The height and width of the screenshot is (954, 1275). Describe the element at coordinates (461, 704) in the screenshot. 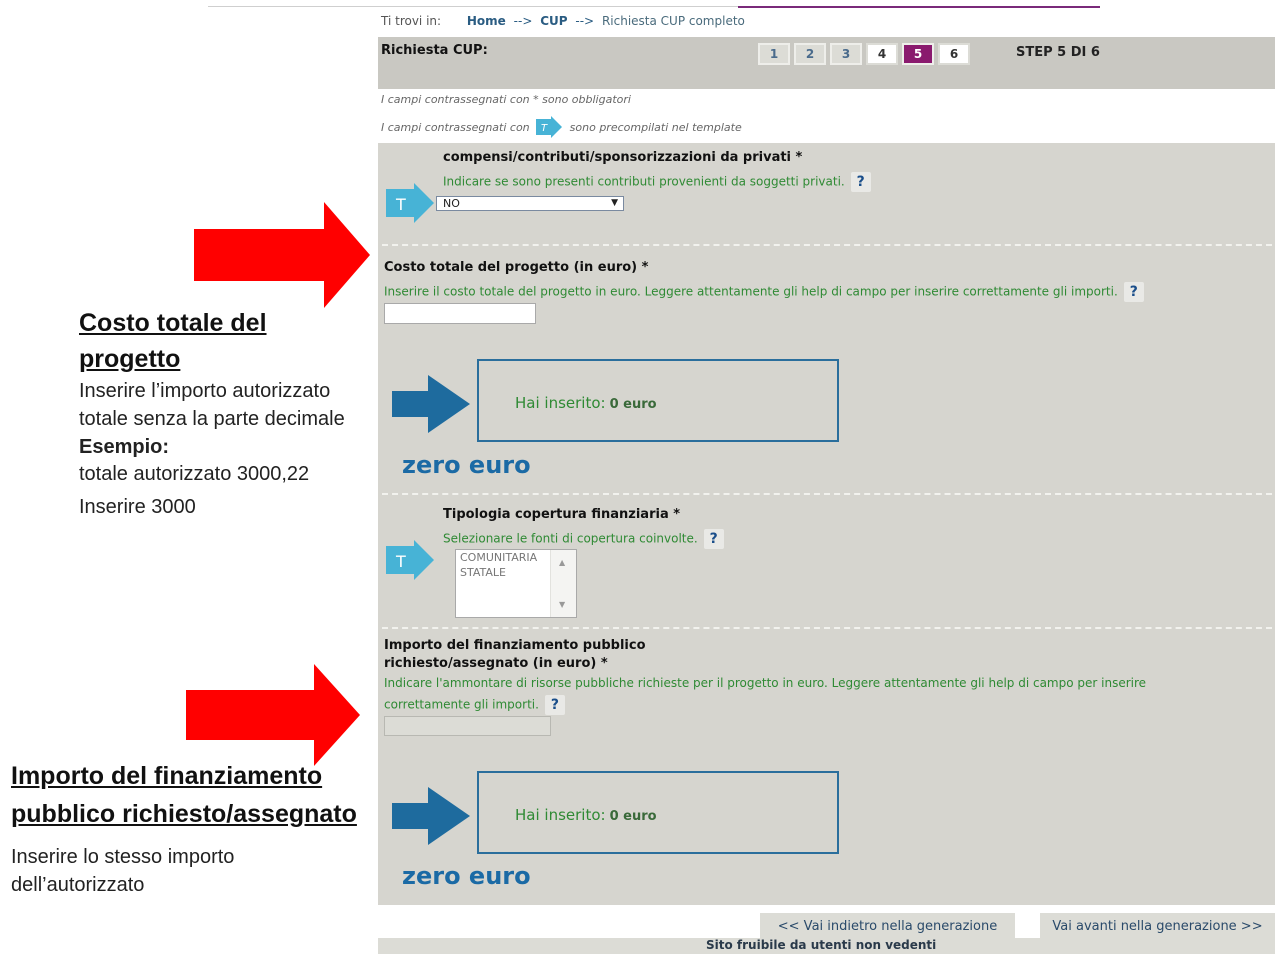

I see `importo-help-line2: correttamente gli importi.` at that location.